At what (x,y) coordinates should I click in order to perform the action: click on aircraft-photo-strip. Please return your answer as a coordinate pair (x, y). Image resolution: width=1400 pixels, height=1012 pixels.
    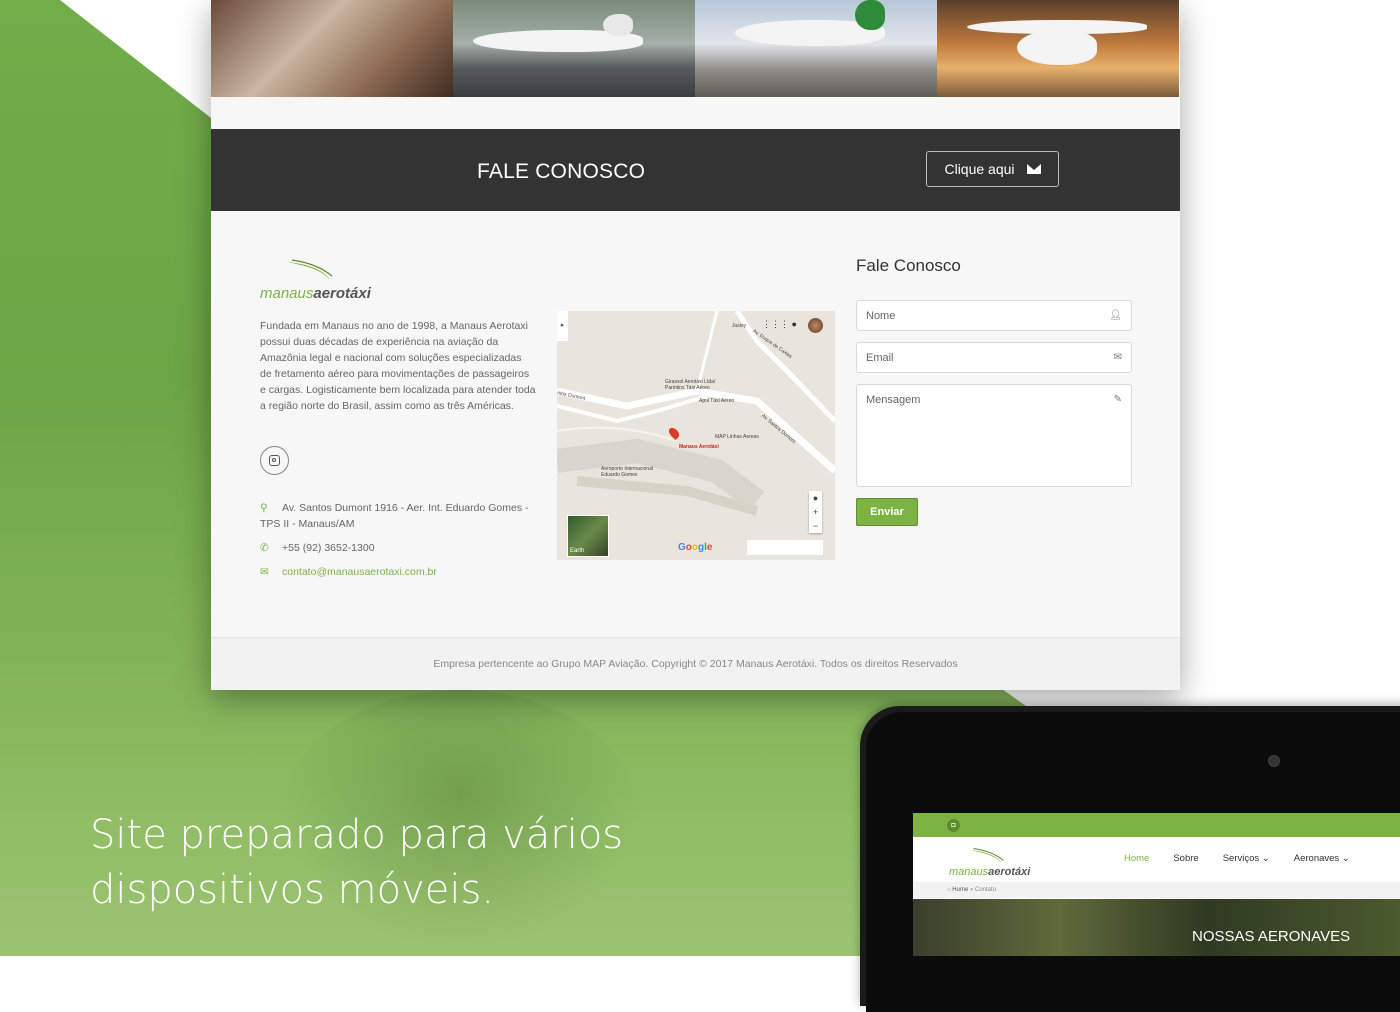
    Looking at the image, I should click on (695, 48).